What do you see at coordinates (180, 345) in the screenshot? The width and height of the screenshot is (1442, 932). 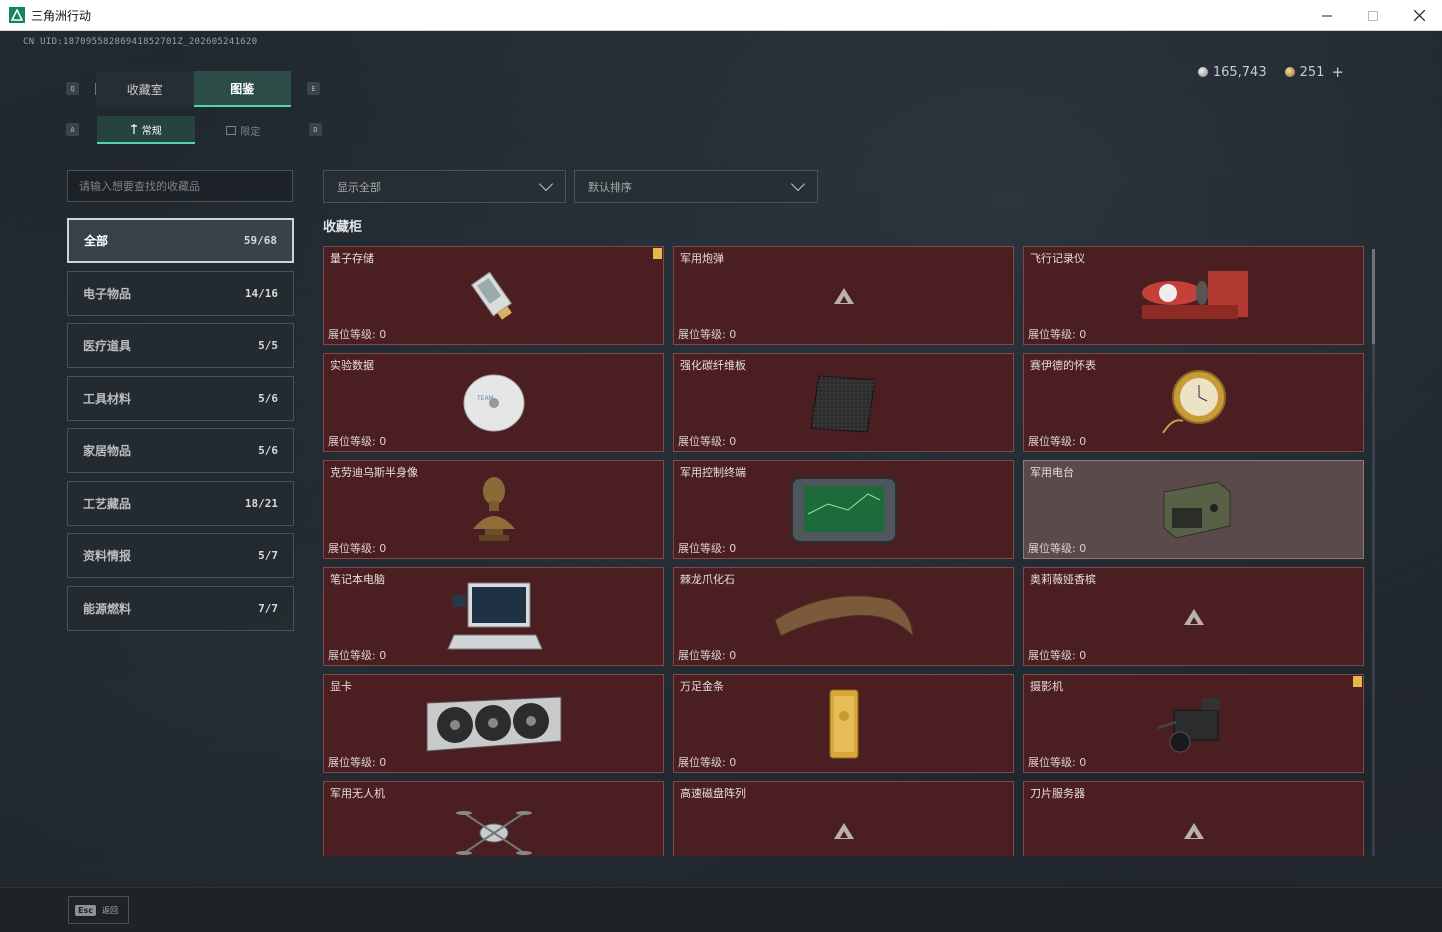 I see `category-medical: 医疗道具 5/5` at bounding box center [180, 345].